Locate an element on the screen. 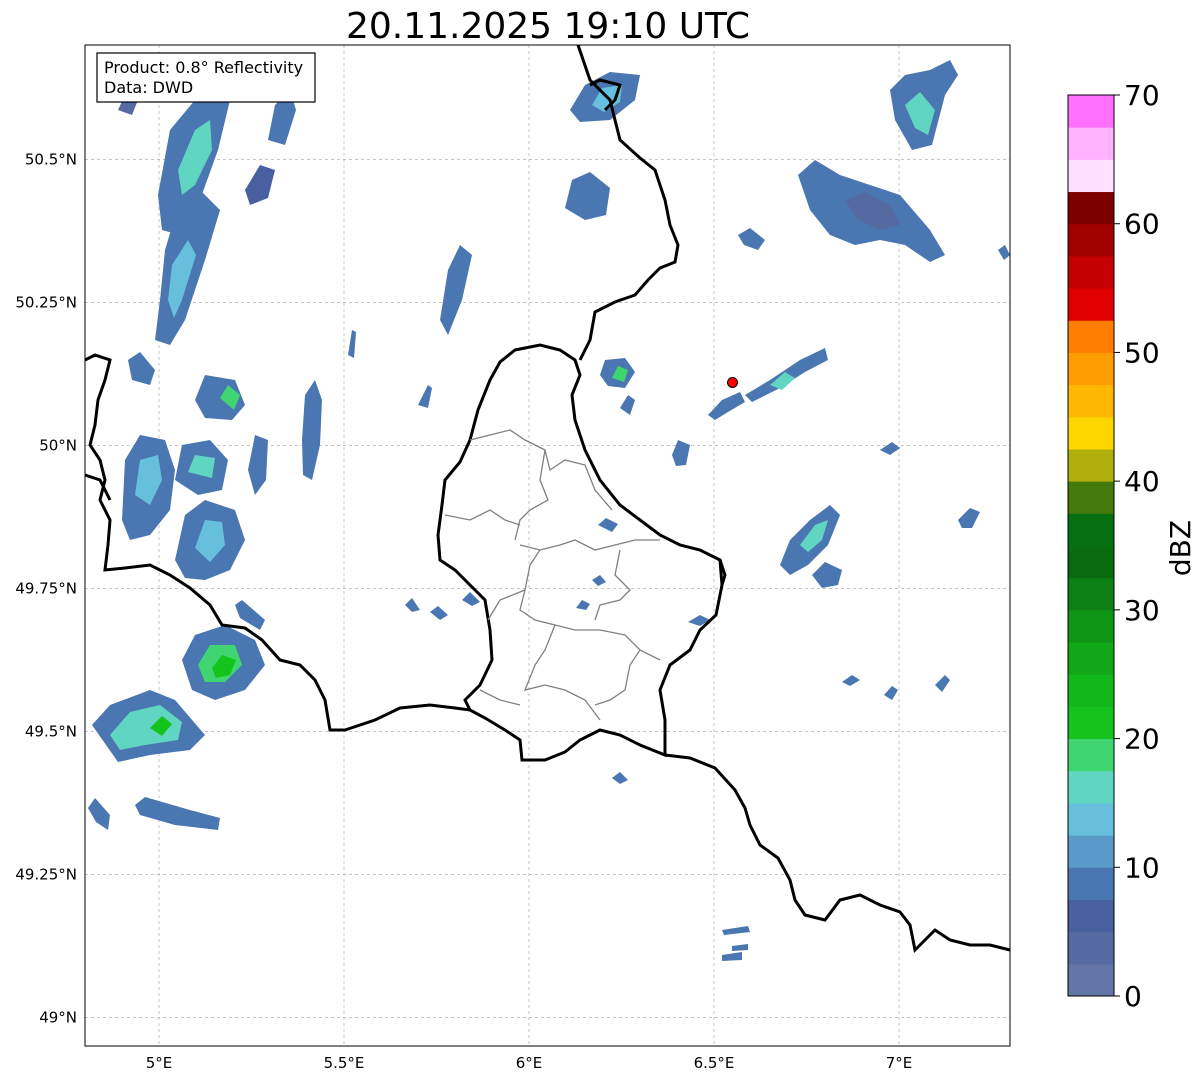 This screenshot has height=1081, width=1202. colorbar-tick-label: 30 is located at coordinates (1142, 610).